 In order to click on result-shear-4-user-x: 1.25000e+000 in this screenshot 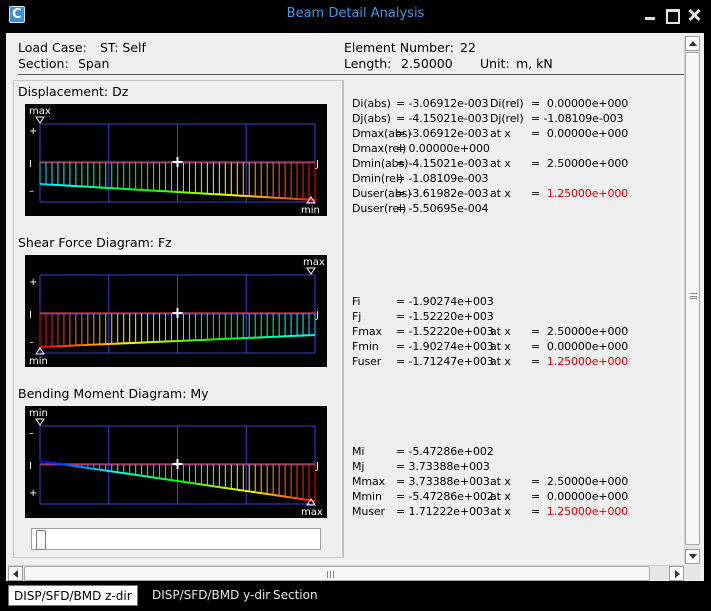, I will do `click(587, 361)`.